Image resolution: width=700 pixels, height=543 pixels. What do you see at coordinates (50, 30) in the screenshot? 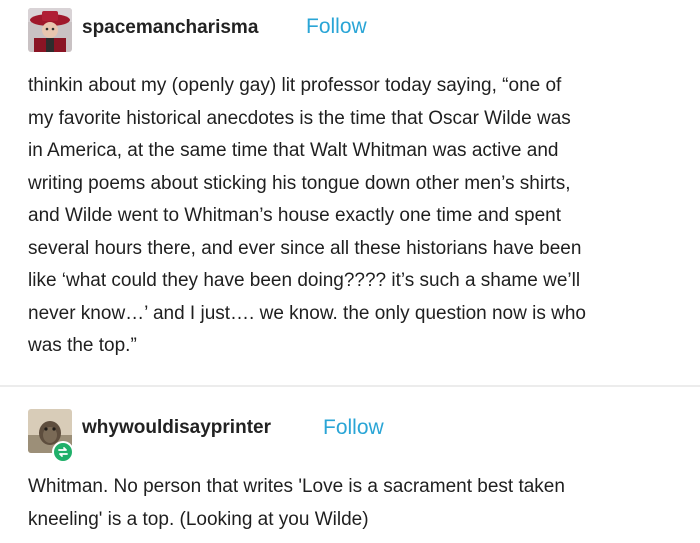
I see `avatar-icon` at bounding box center [50, 30].